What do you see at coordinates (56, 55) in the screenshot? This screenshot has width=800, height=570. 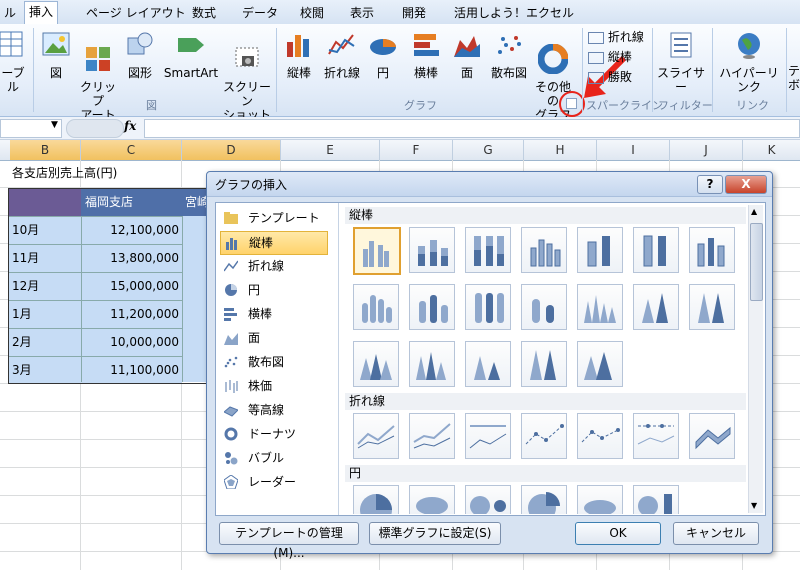 I see `picture-button: 図` at bounding box center [56, 55].